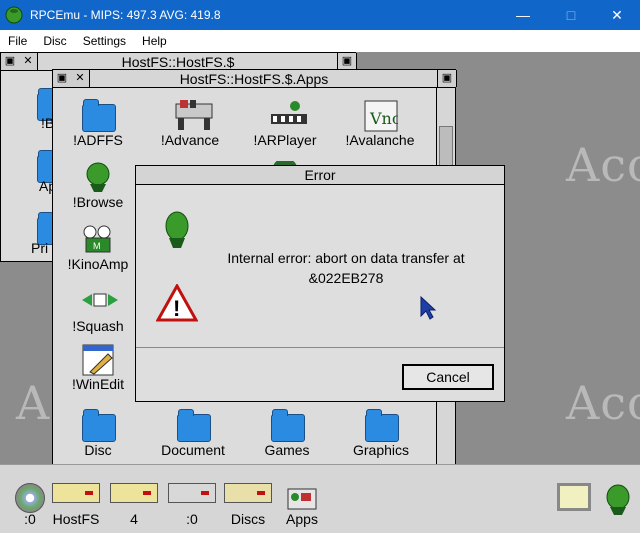 The width and height of the screenshot is (640, 533). Describe the element at coordinates (346, 278) in the screenshot. I see `error-message-line2: &022EB278` at that location.